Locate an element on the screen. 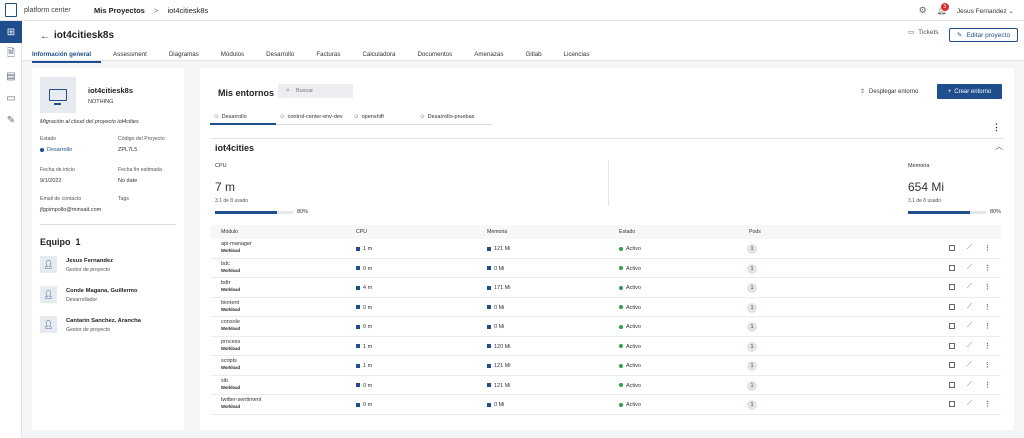 This screenshot has height=438, width=1024. table-row: console Workload 0 m 0 Mi Activo 1 ⟋ ⋮ is located at coordinates (606, 327).